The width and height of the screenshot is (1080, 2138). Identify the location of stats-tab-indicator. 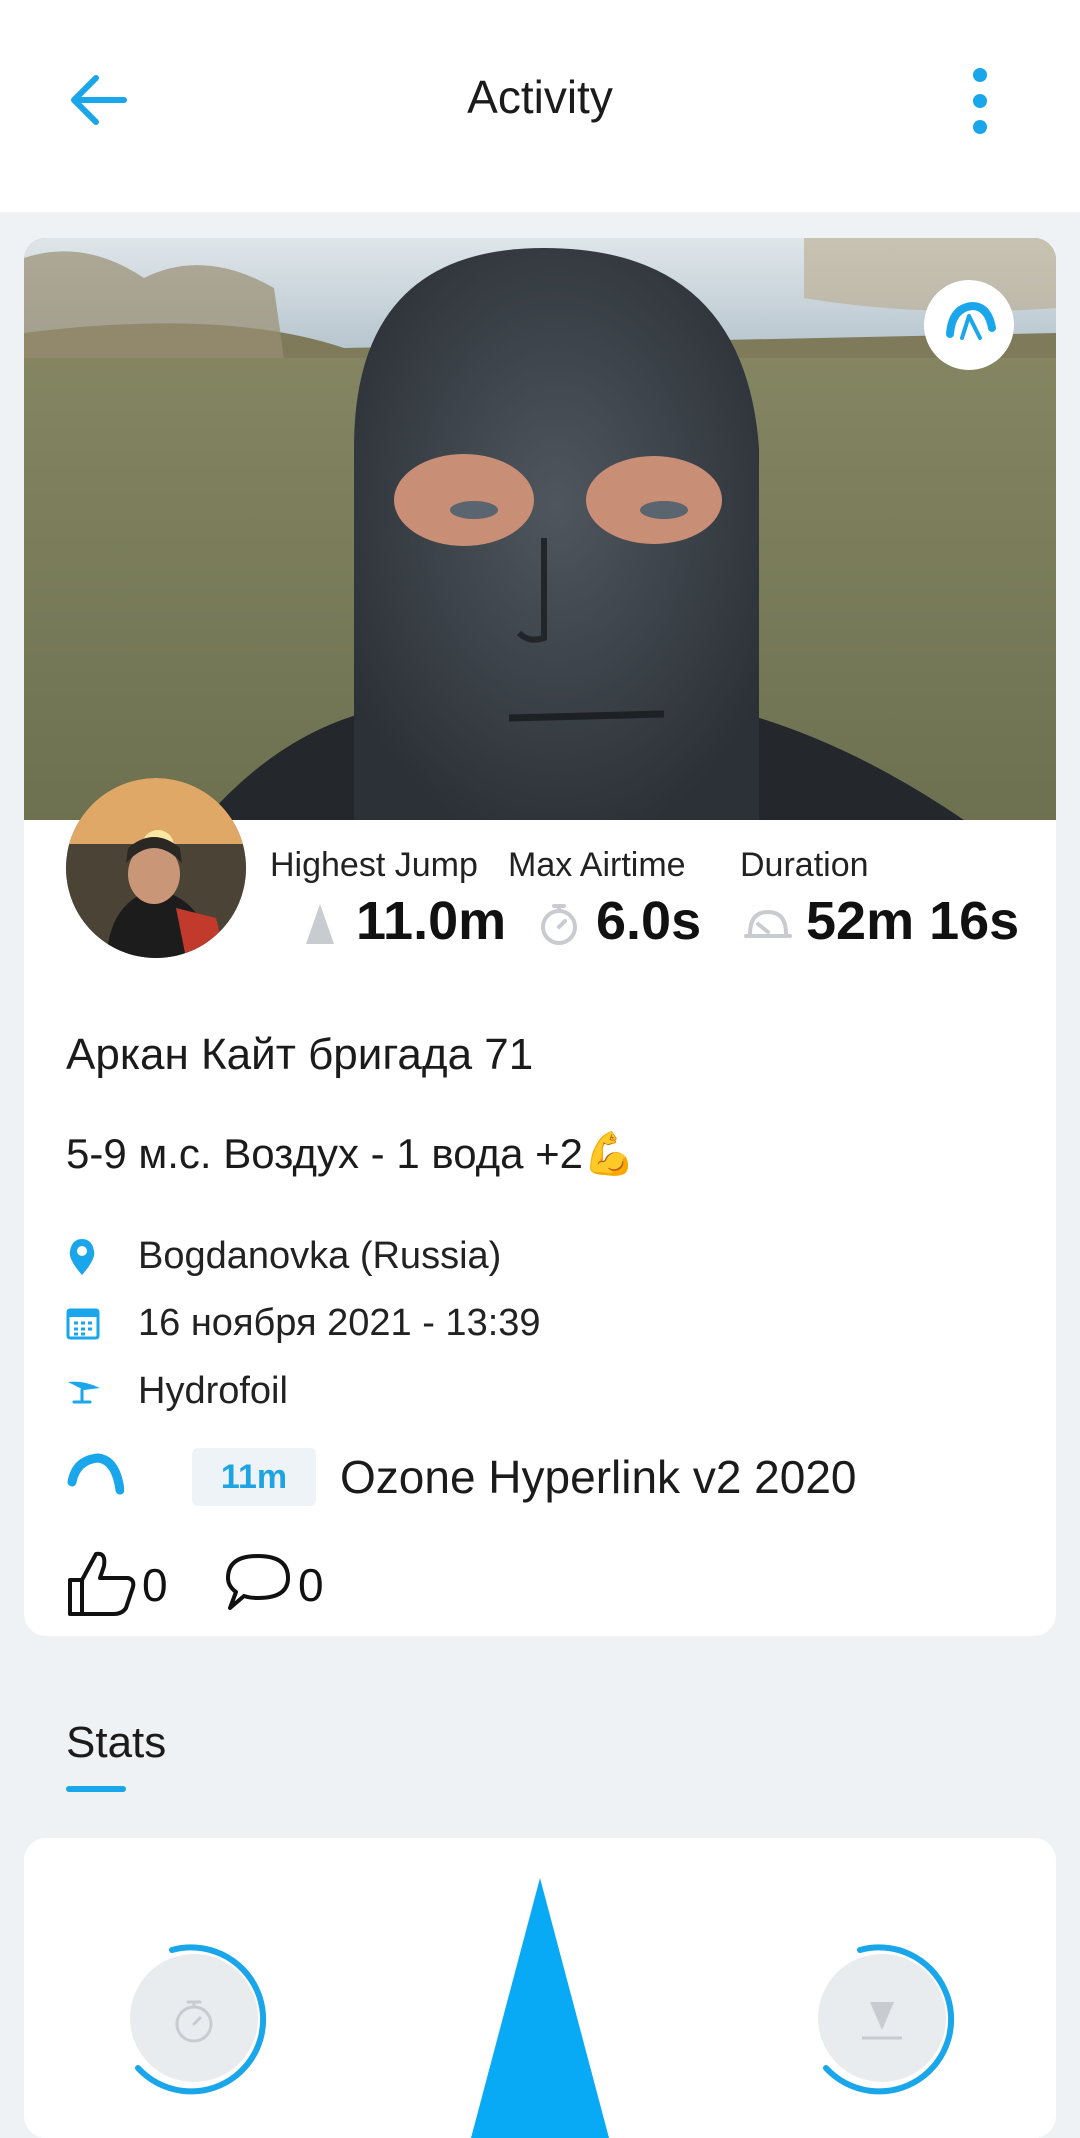
(96, 1789).